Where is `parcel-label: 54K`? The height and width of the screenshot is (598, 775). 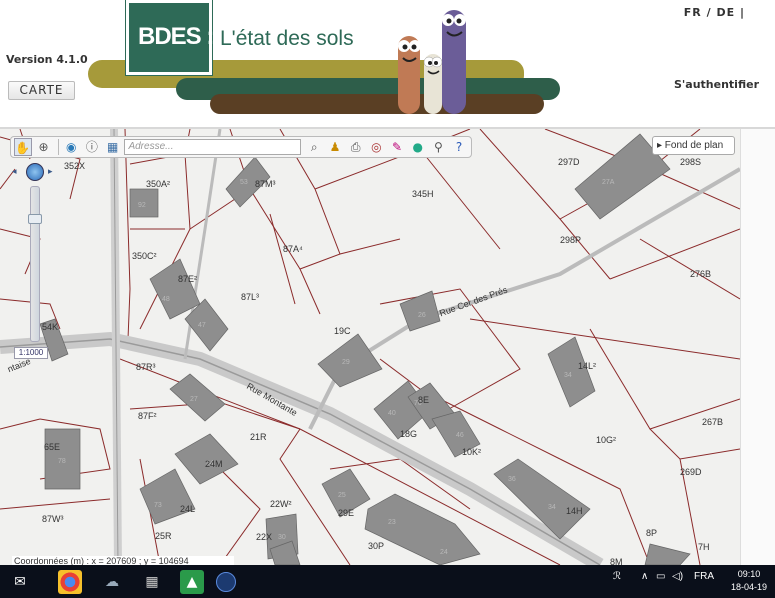 parcel-label: 54K is located at coordinates (50, 327).